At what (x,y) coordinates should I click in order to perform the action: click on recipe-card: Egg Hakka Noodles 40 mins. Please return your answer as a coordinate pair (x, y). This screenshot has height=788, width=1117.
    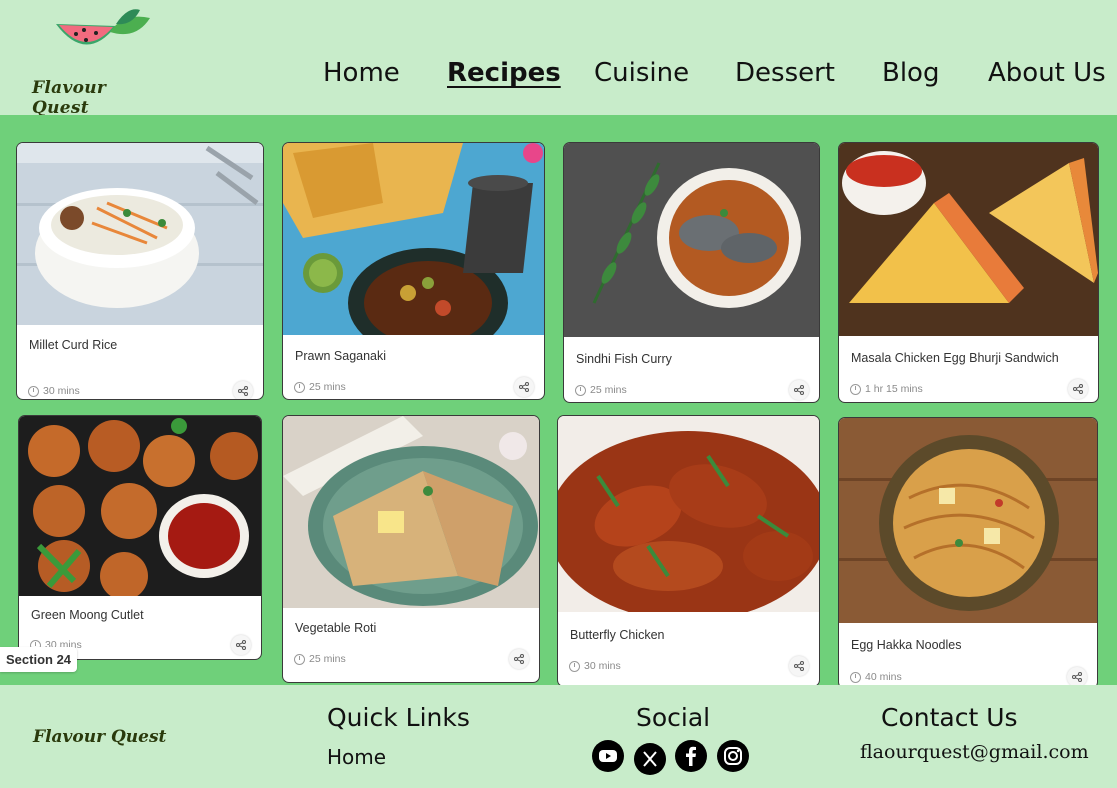
    Looking at the image, I should click on (968, 553).